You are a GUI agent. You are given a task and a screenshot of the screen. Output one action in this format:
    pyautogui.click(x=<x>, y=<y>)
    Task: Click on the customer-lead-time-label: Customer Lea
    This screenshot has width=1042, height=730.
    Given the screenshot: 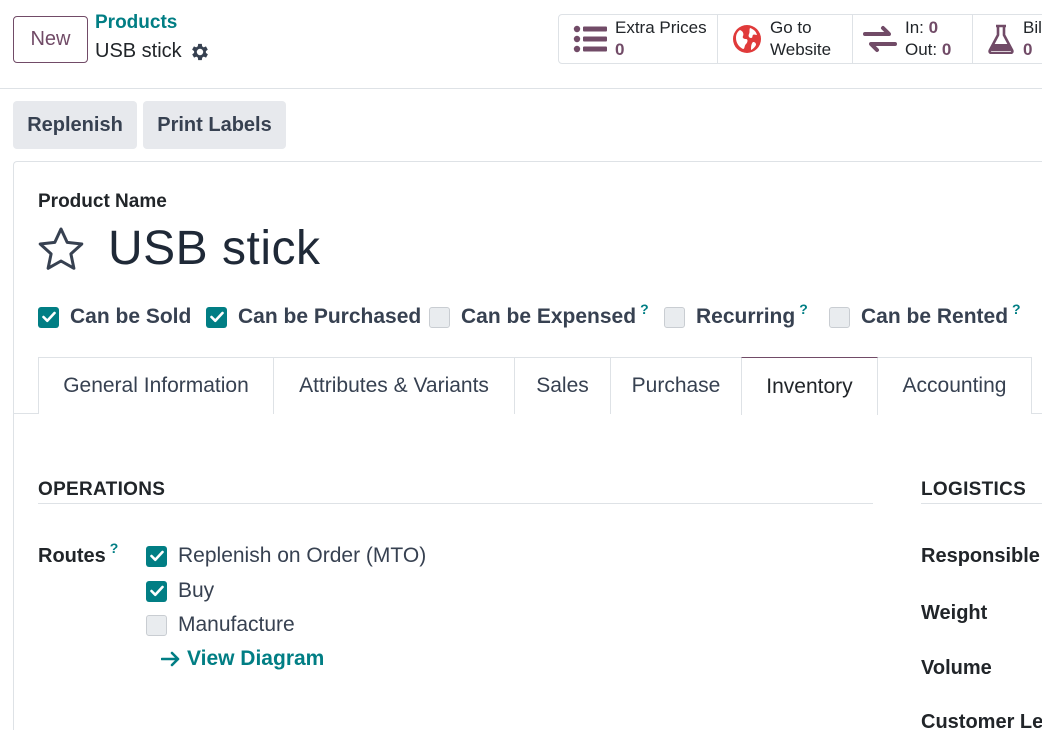 What is the action you would take?
    pyautogui.click(x=981, y=720)
    